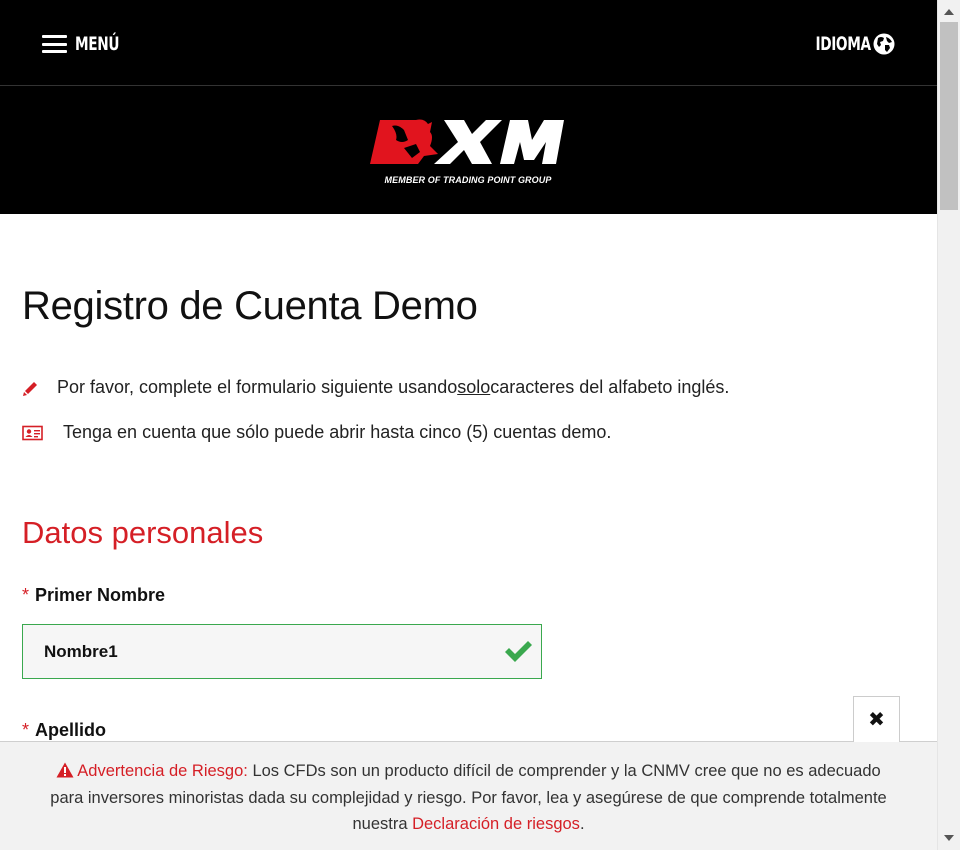 This screenshot has height=850, width=960. I want to click on globe-icon, so click(884, 44).